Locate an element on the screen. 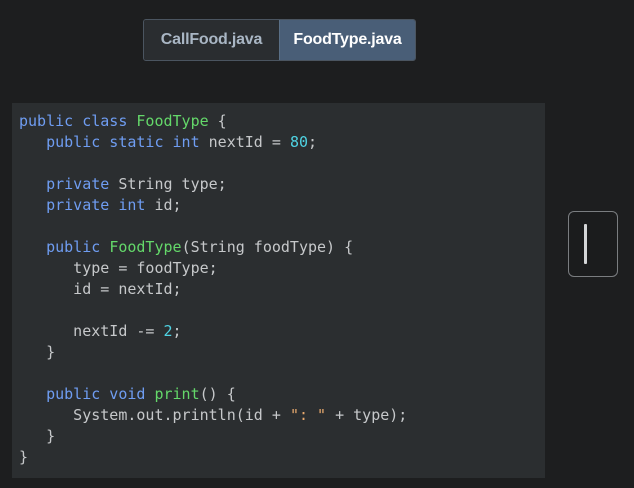 The image size is (634, 488). code-line: private String type; is located at coordinates (282, 184).